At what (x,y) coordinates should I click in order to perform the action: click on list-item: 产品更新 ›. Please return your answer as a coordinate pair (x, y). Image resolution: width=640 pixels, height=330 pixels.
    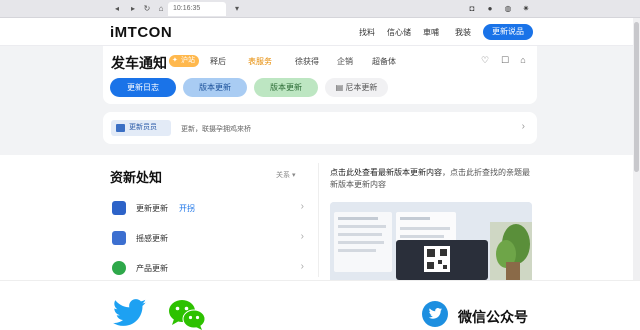
    Looking at the image, I should click on (208, 268).